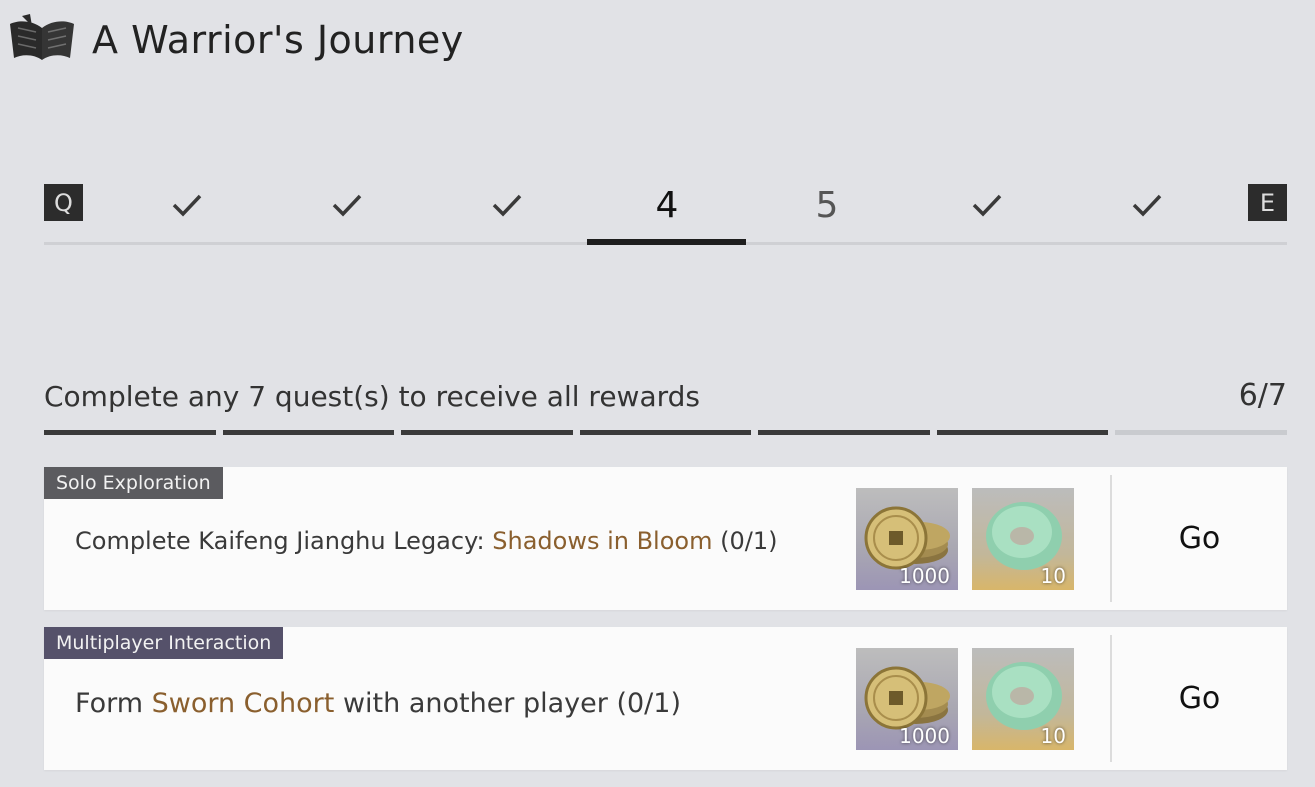 The width and height of the screenshot is (1315, 787). I want to click on page-header: A Warrior's Journey, so click(236, 40).